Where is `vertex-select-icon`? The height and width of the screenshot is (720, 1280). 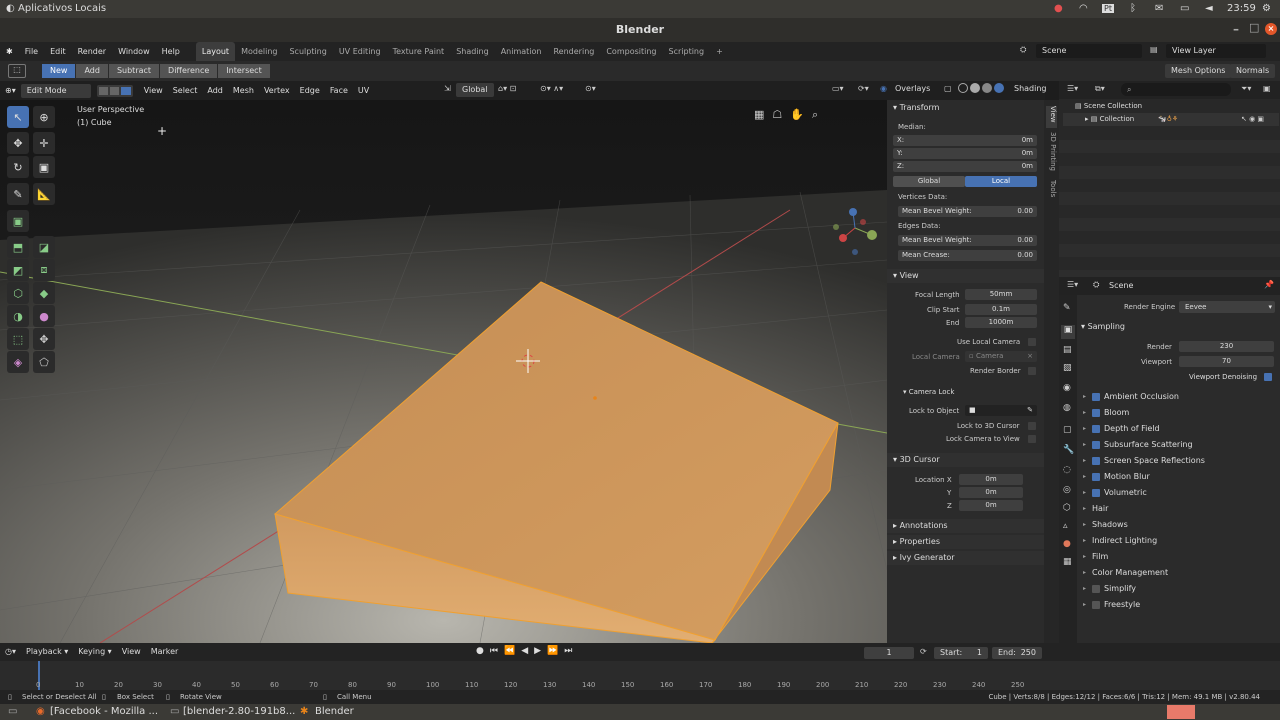 vertex-select-icon is located at coordinates (103, 90).